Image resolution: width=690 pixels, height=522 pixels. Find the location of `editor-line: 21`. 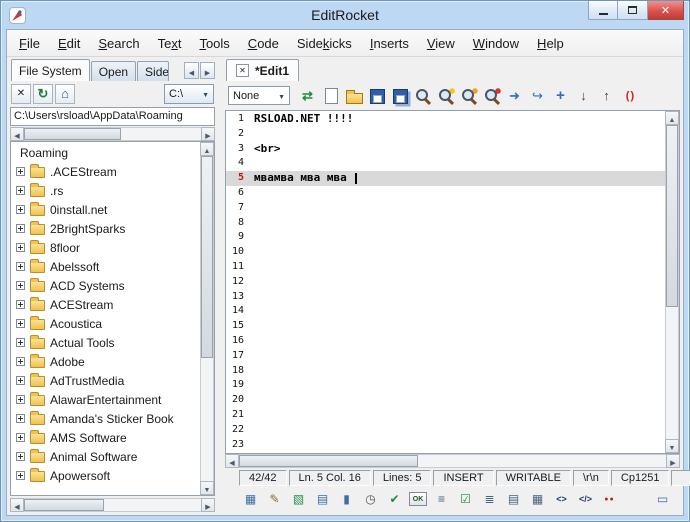

editor-line: 21 is located at coordinates (445, 415).